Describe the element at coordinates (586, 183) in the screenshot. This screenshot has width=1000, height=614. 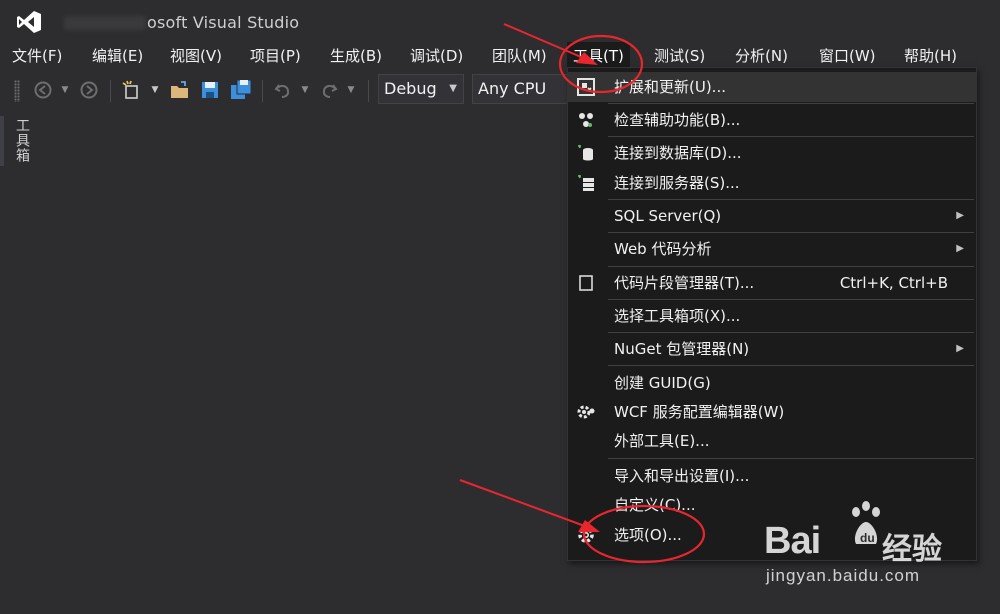
I see `server-icon` at that location.